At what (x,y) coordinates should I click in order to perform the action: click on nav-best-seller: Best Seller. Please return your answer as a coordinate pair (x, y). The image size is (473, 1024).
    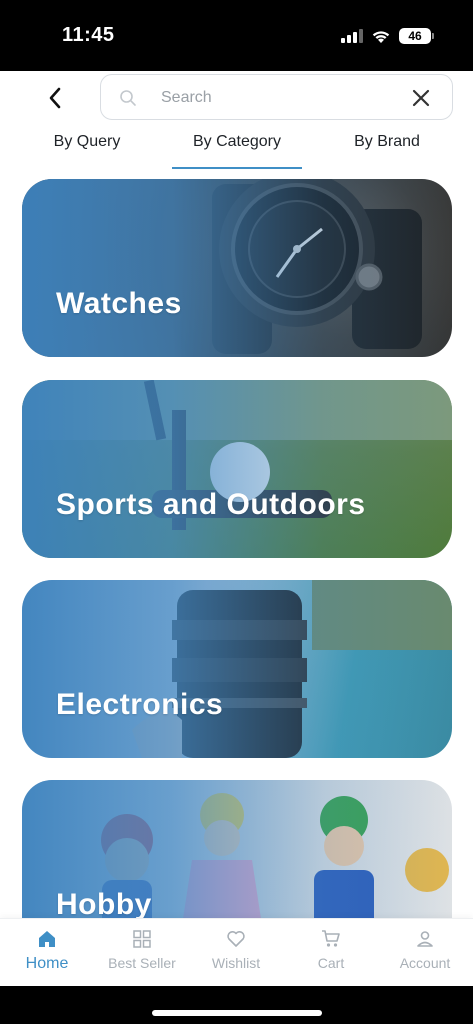
    Looking at the image, I should click on (142, 950).